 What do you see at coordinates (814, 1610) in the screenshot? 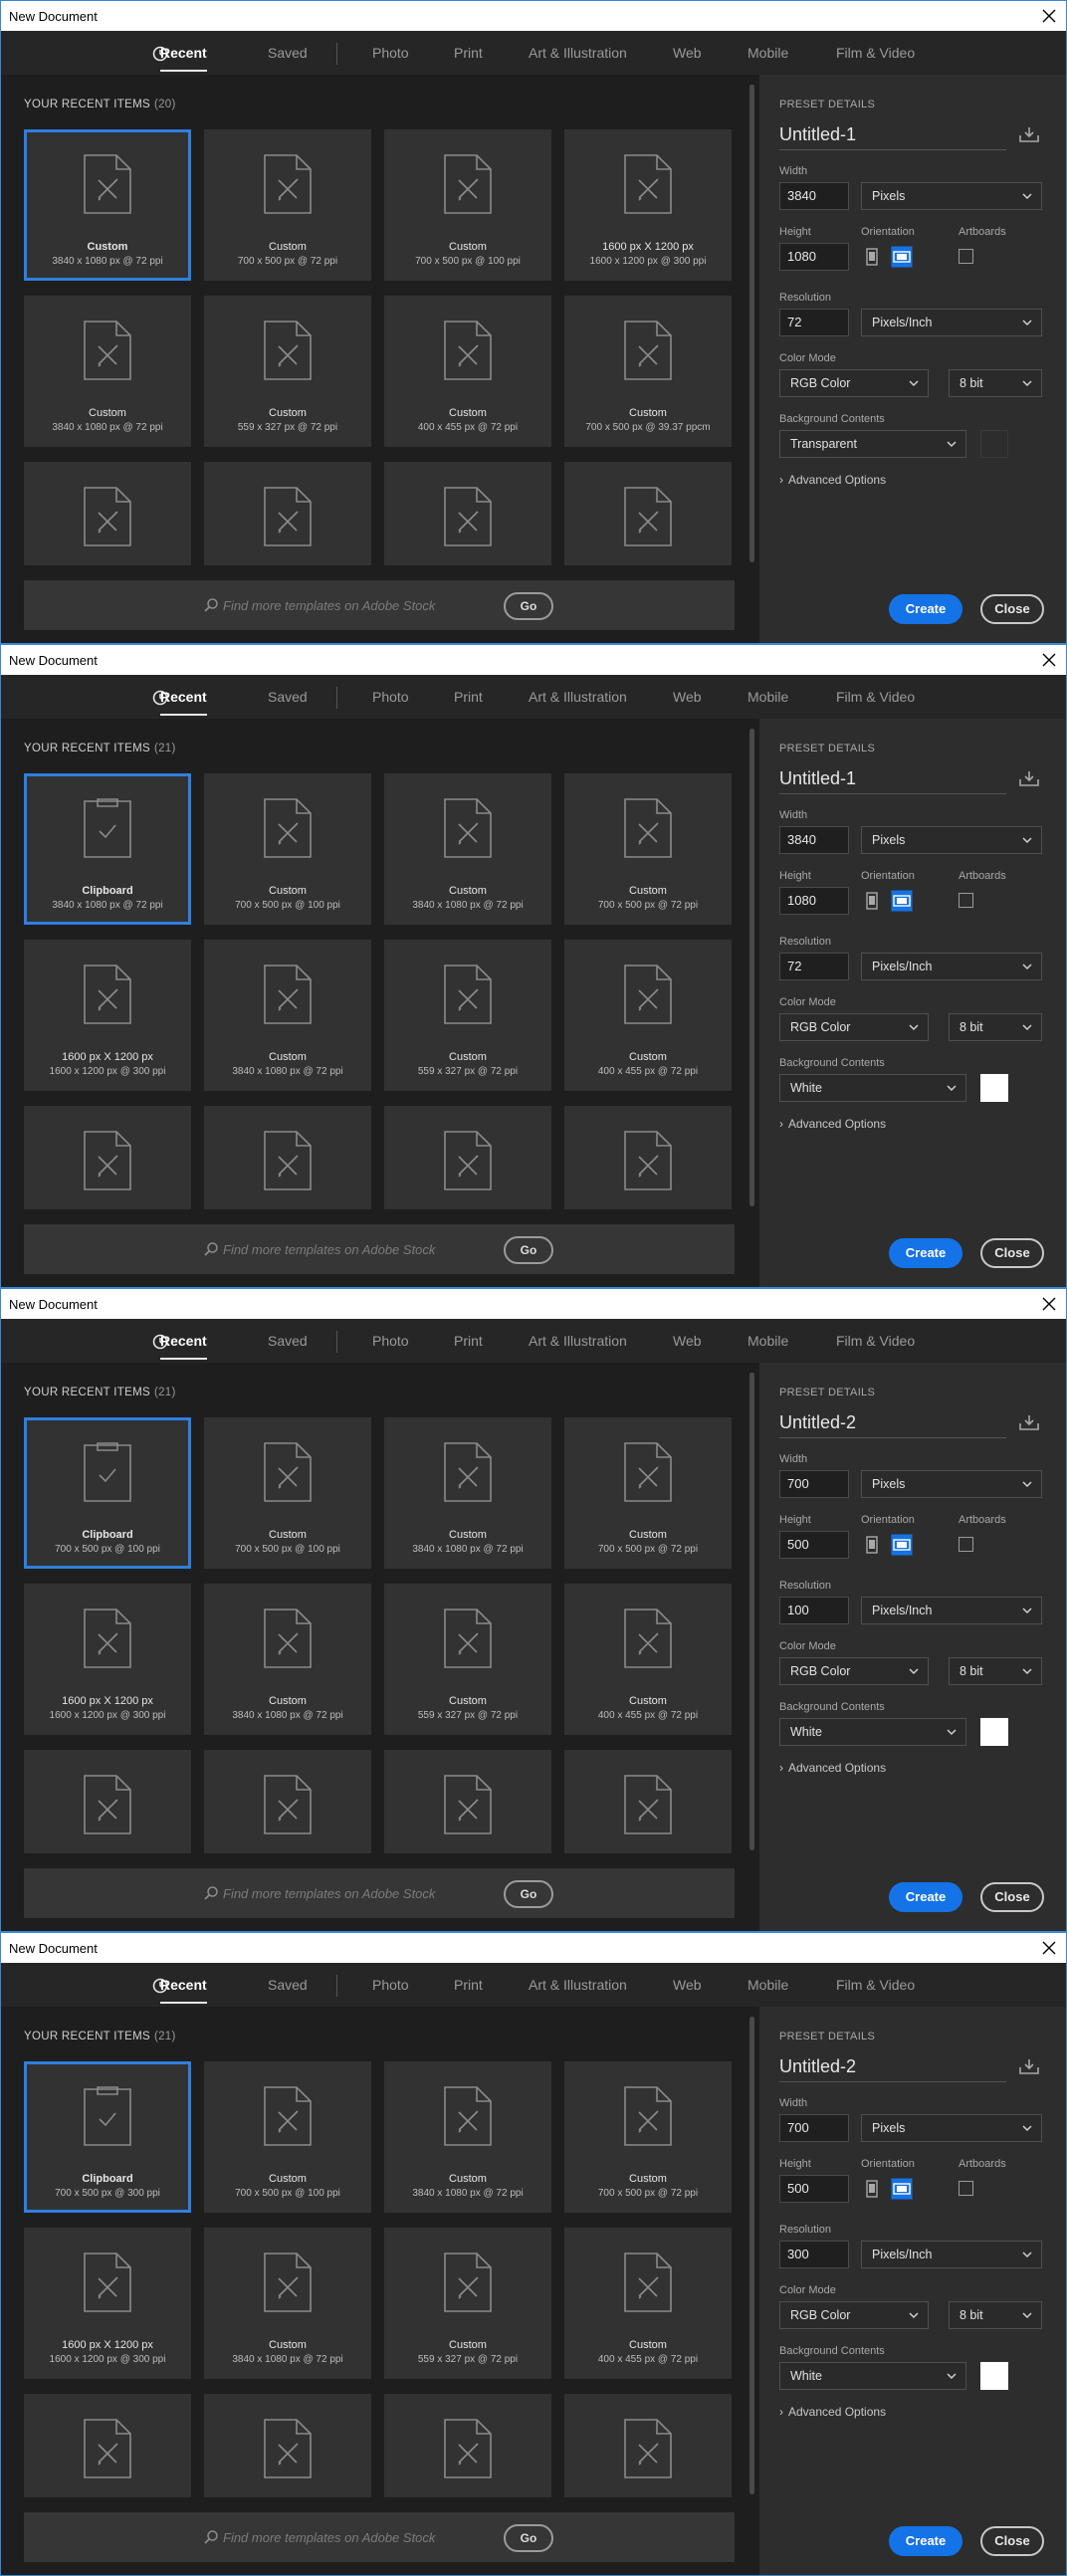
I see `resolution-input: 100` at bounding box center [814, 1610].